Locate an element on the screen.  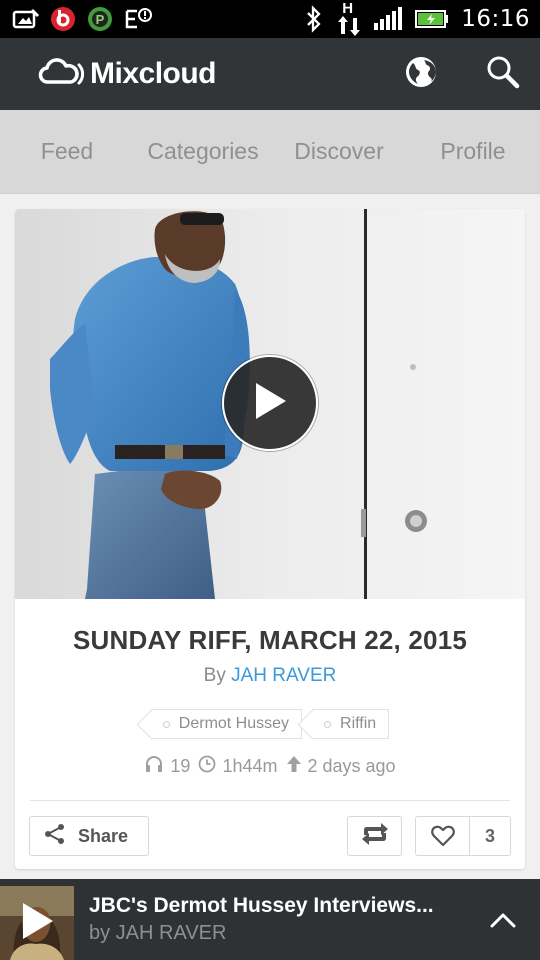
player-subtitle: by JAH RAVER is located at coordinates (158, 933).